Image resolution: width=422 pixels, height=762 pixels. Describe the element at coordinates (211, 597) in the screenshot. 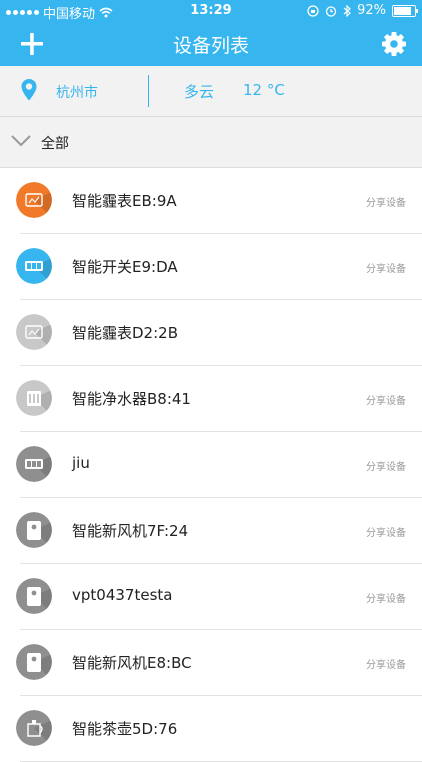

I see `device-row: vpt0437testa 分享设备` at that location.